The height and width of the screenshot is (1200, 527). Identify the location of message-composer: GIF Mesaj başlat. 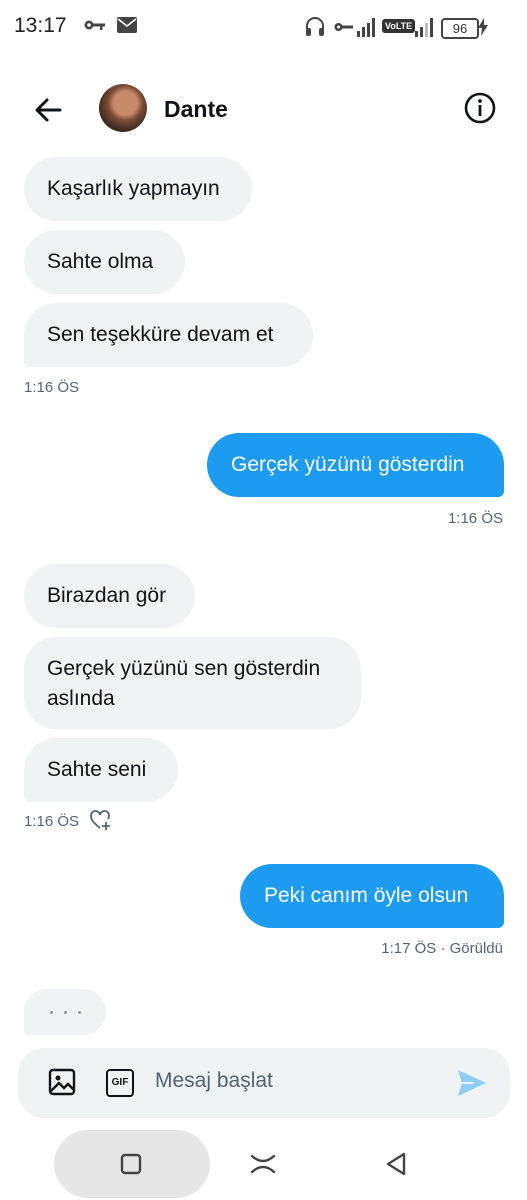
(264, 1083).